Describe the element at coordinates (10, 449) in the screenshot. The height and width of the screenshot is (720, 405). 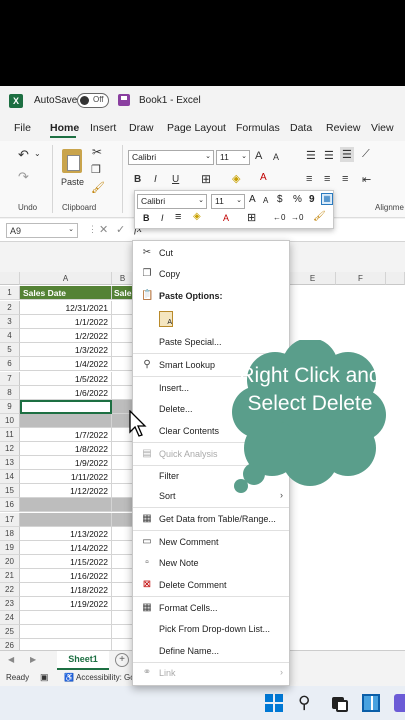
I see `row-header: 12` at that location.